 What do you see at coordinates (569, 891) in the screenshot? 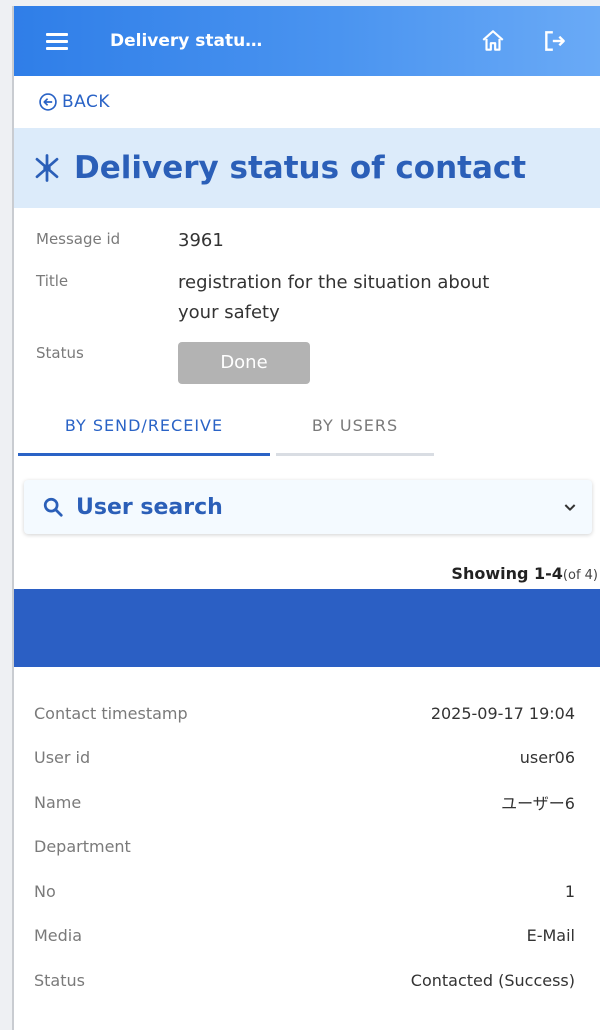
I see `no-value: 1` at bounding box center [569, 891].